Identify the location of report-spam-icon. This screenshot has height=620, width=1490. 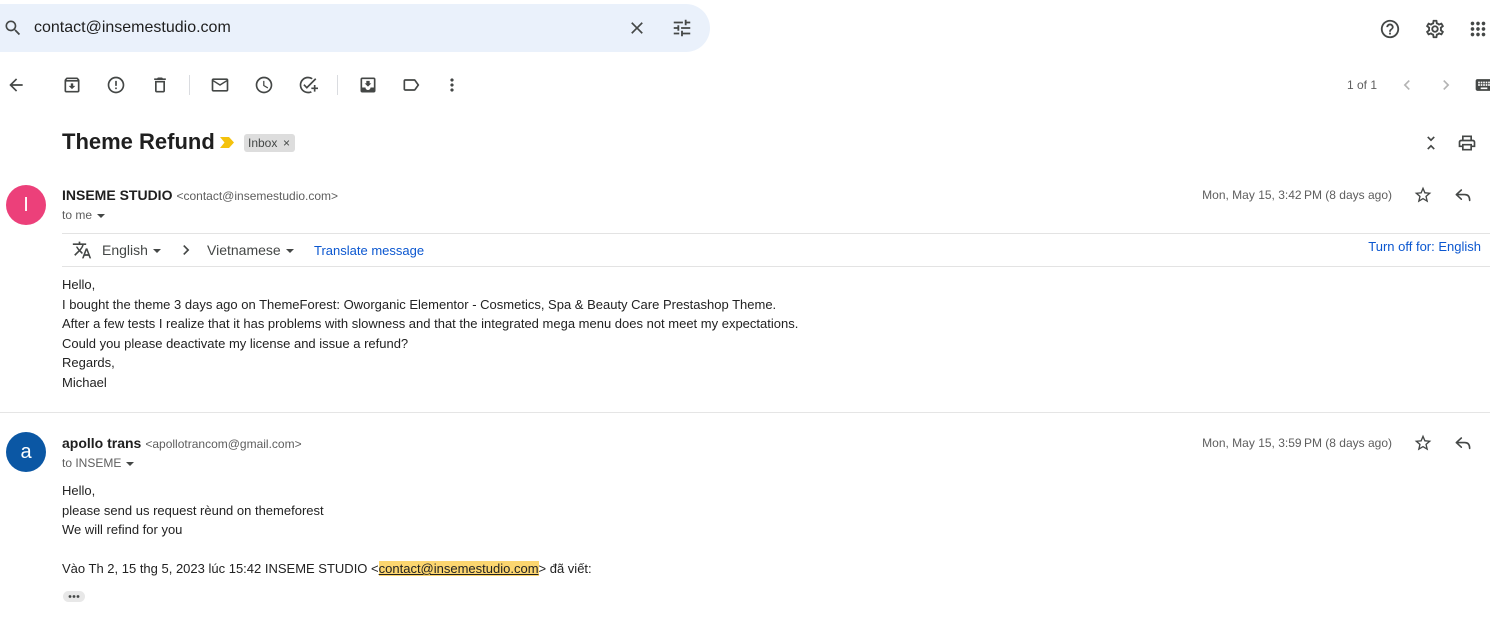
(116, 85).